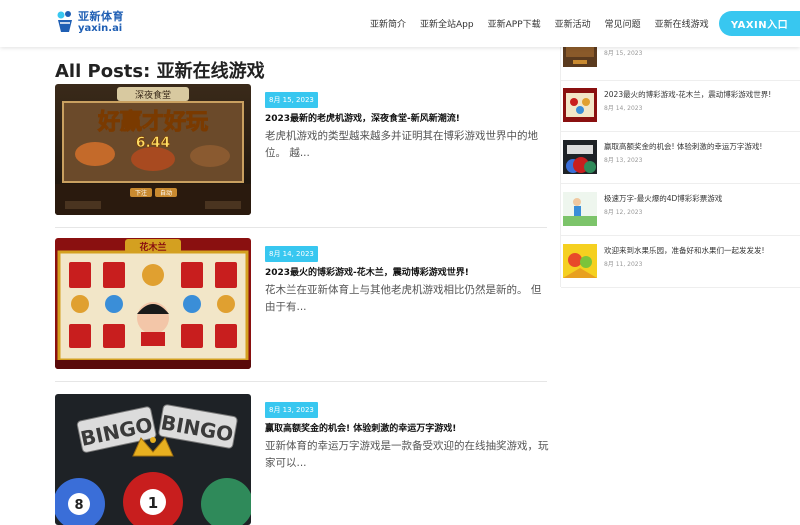 The height and width of the screenshot is (525, 800). What do you see at coordinates (153, 143) in the screenshot?
I see `thumb-win-amount: 6.44` at bounding box center [153, 143].